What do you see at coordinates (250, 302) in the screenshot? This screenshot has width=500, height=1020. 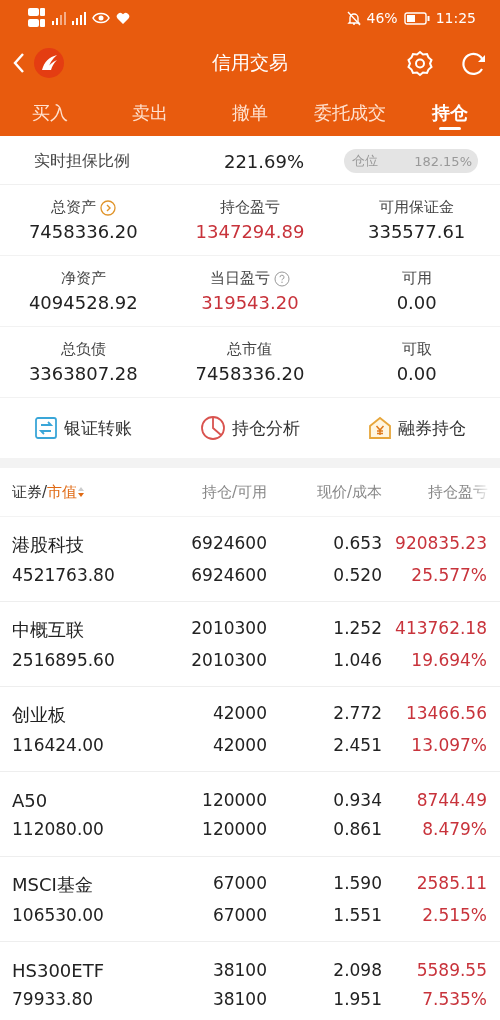 I see `stat-value: 319543.20` at bounding box center [250, 302].